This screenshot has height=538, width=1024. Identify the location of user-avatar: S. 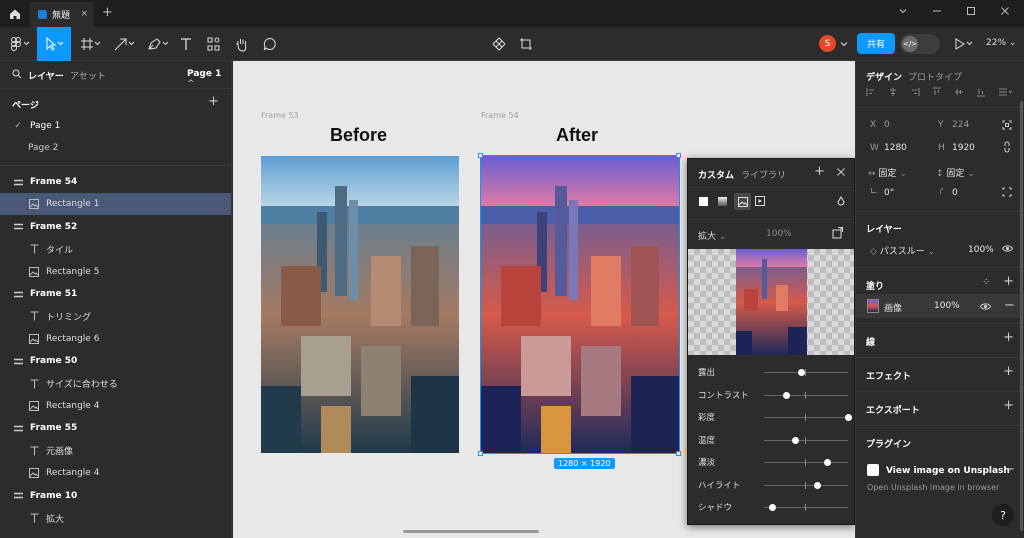
(827, 43).